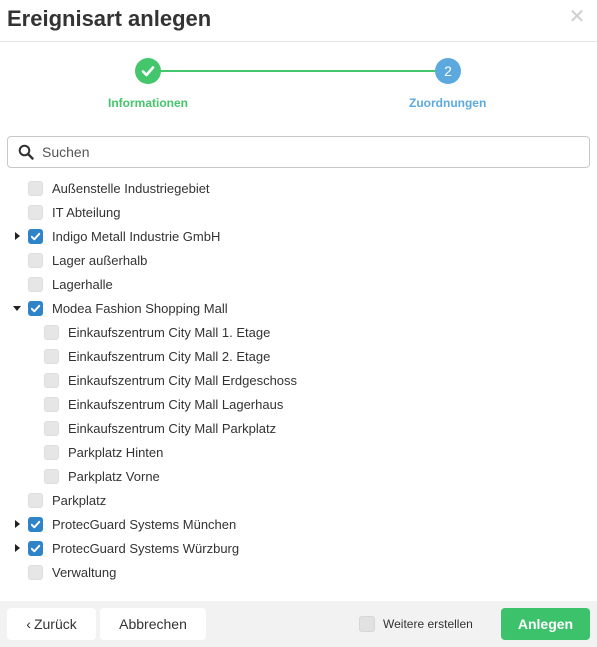  What do you see at coordinates (131, 188) in the screenshot?
I see `tree-item-label: Außenstelle Industriegebiet` at bounding box center [131, 188].